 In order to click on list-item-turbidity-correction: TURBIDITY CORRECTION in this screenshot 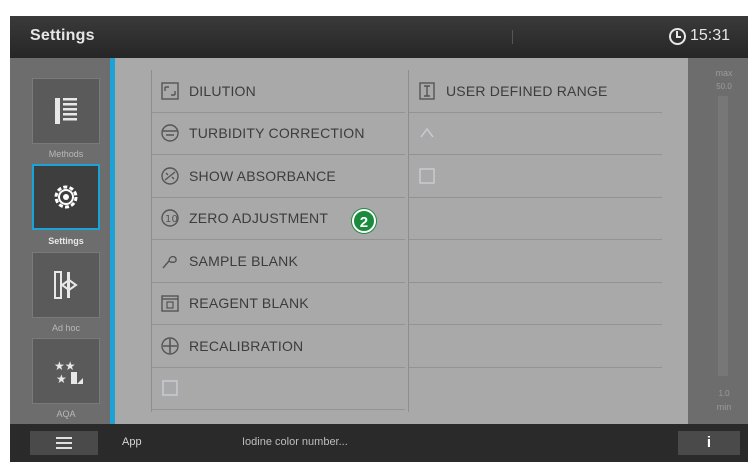, I will do `click(278, 134)`.